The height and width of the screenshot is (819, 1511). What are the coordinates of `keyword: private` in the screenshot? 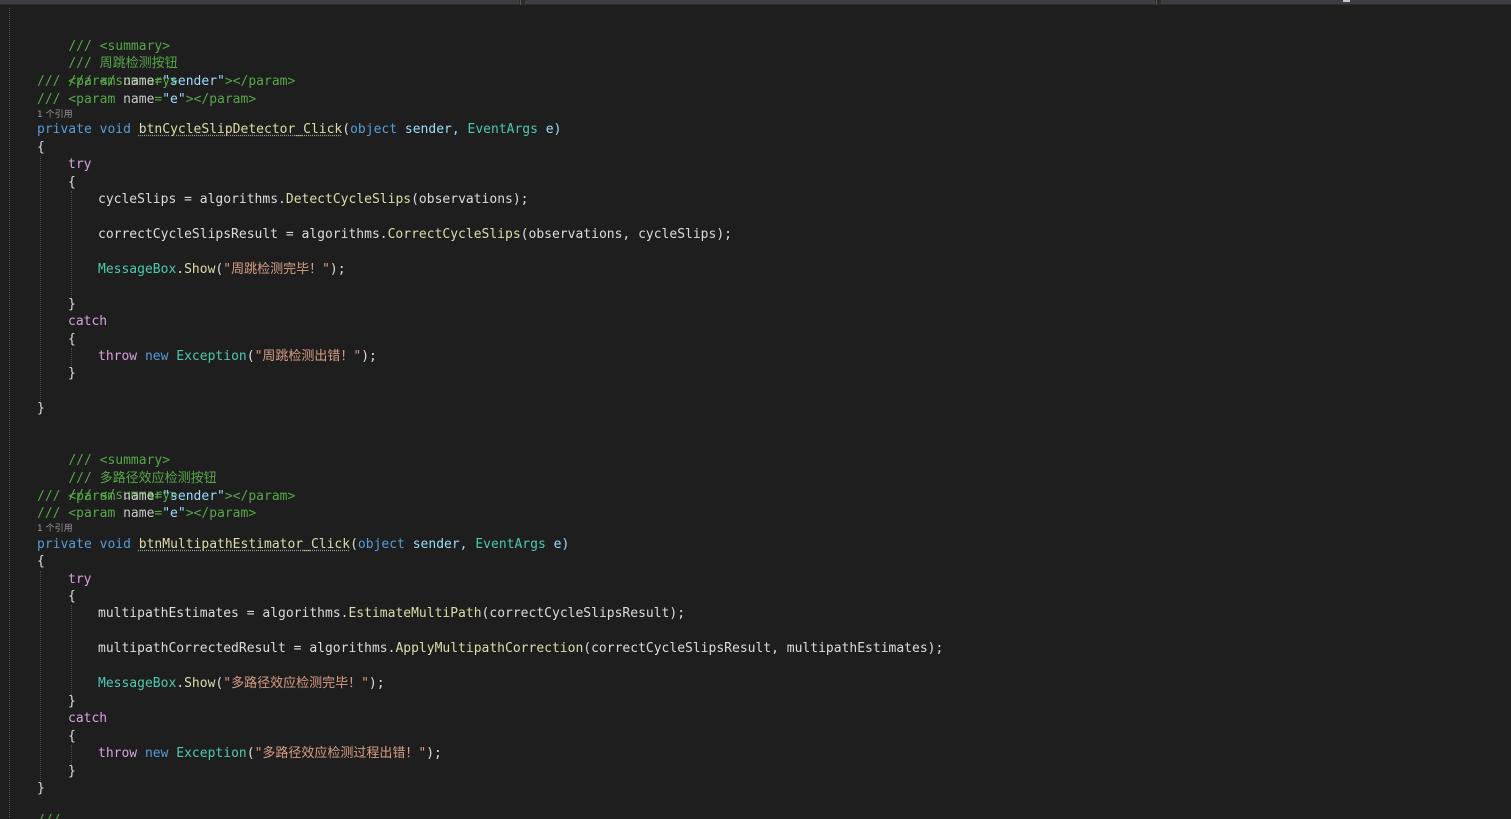 It's located at (64, 544).